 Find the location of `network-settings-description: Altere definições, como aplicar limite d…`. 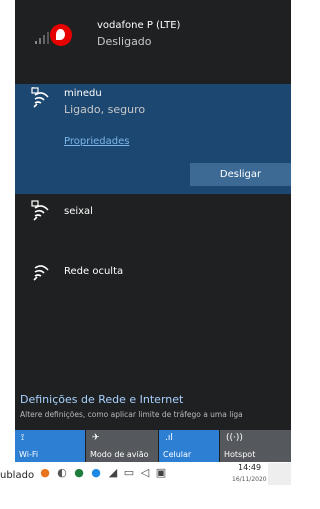

network-settings-description: Altere definições, como aplicar limite d… is located at coordinates (131, 414).